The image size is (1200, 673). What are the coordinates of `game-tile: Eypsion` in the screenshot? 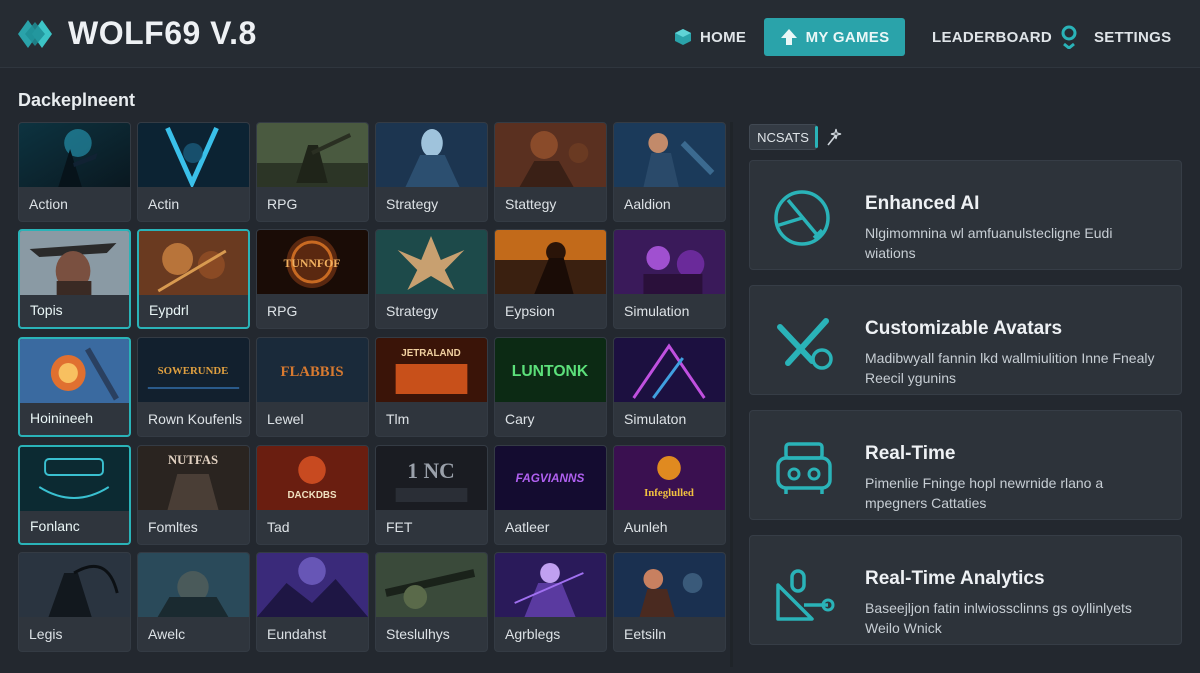 It's located at (550, 279).